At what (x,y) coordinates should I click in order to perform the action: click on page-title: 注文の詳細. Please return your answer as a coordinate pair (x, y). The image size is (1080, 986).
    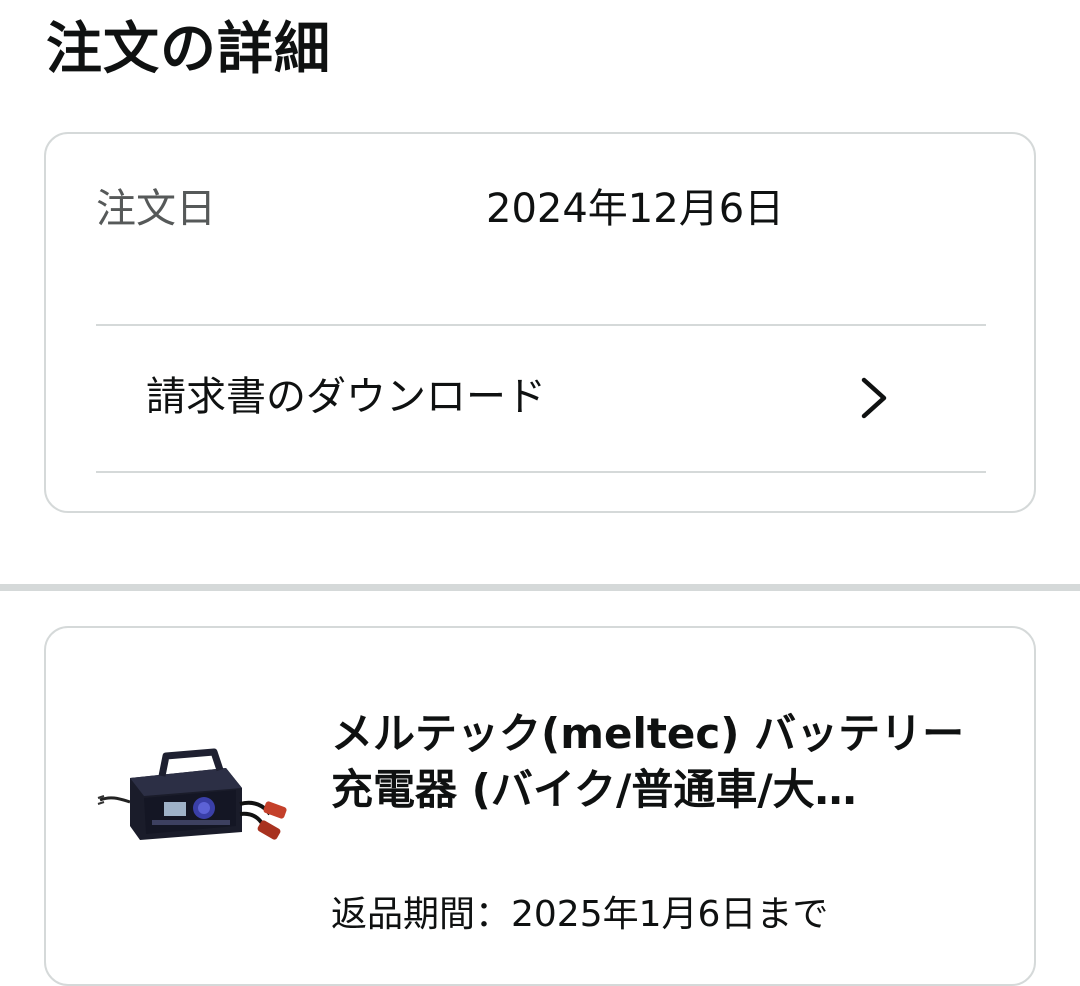
    Looking at the image, I should click on (188, 49).